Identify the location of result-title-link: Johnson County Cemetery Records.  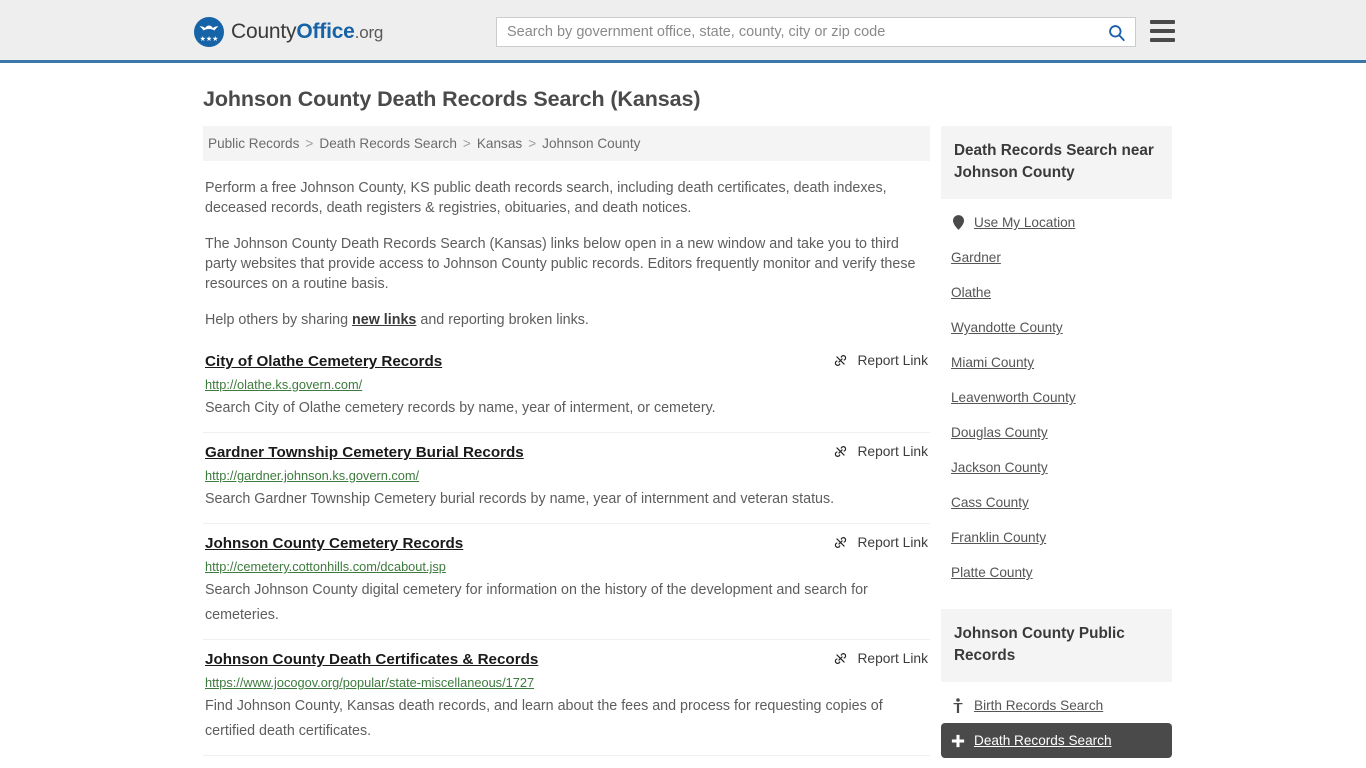
(334, 544).